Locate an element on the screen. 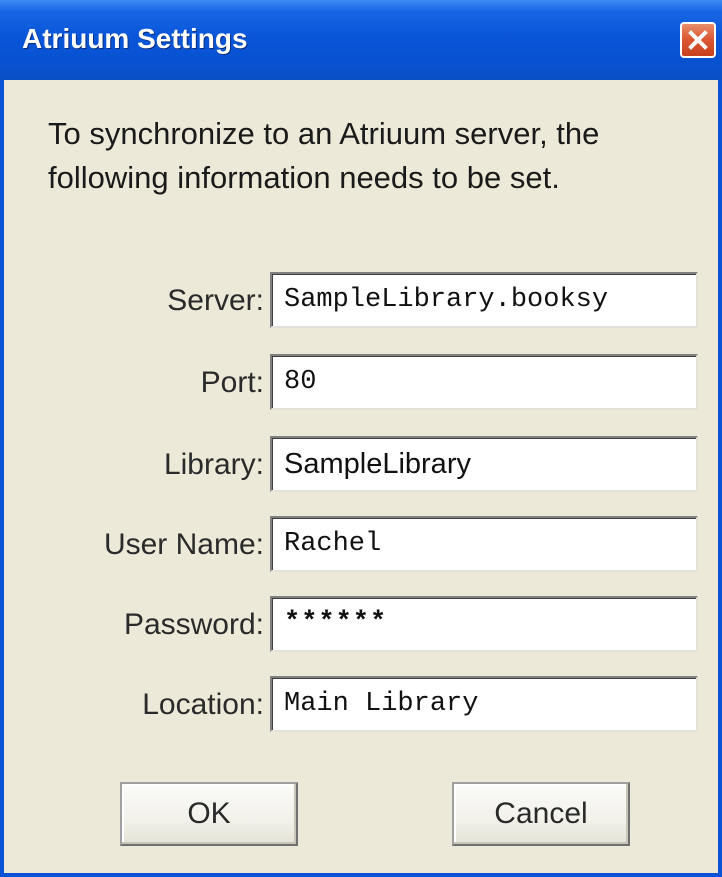  close-button is located at coordinates (698, 40).